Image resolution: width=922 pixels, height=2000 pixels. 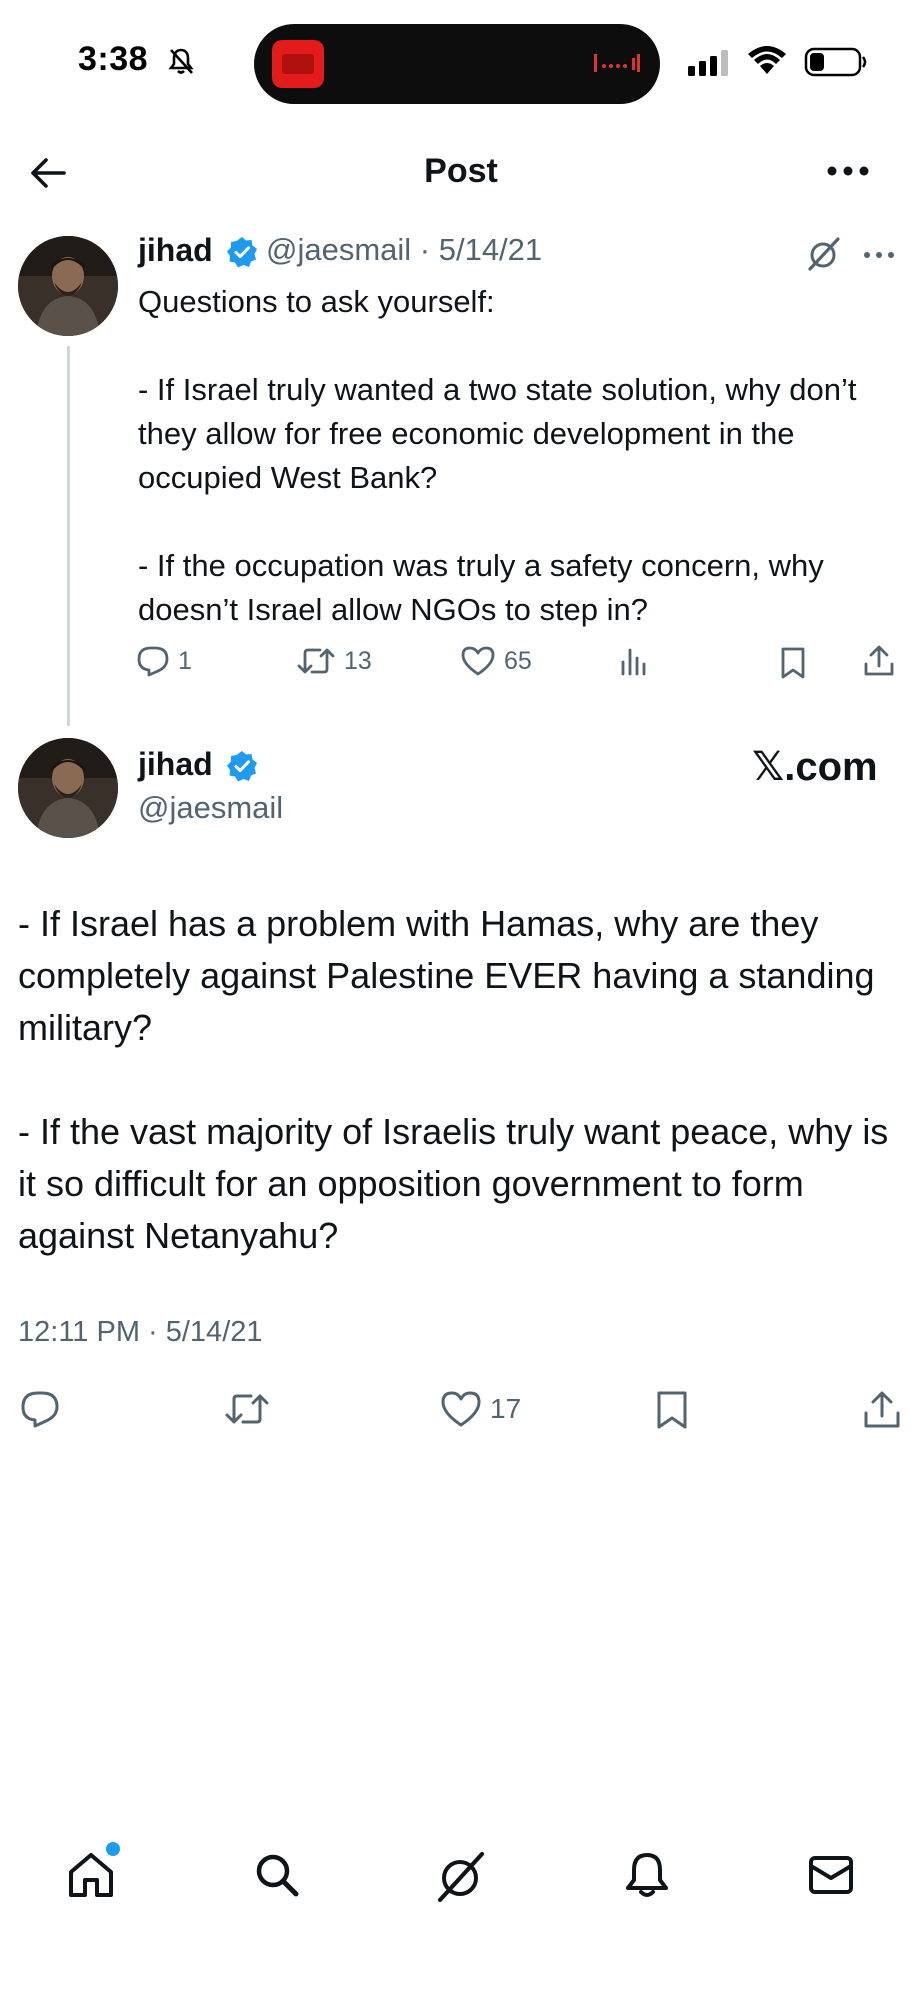 I want to click on recording-icon, so click(x=617, y=63).